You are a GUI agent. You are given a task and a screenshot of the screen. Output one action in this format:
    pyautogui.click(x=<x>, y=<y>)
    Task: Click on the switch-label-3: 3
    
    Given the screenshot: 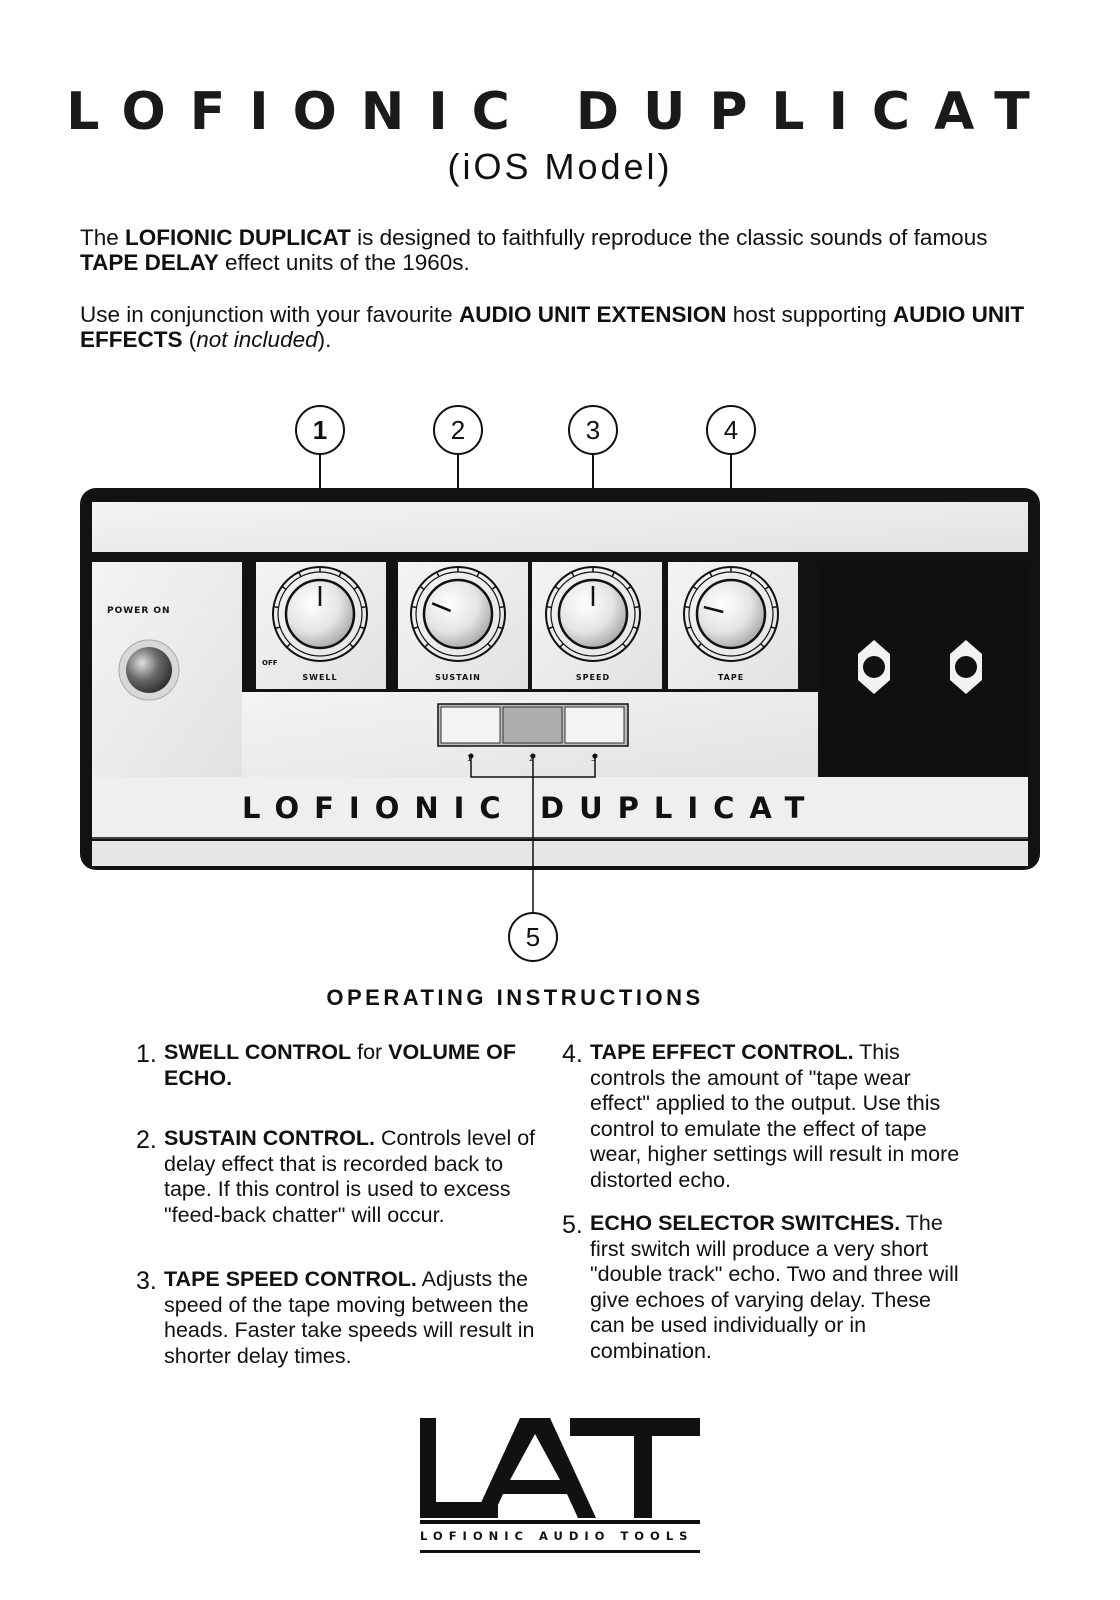 What is the action you would take?
    pyautogui.click(x=593, y=758)
    